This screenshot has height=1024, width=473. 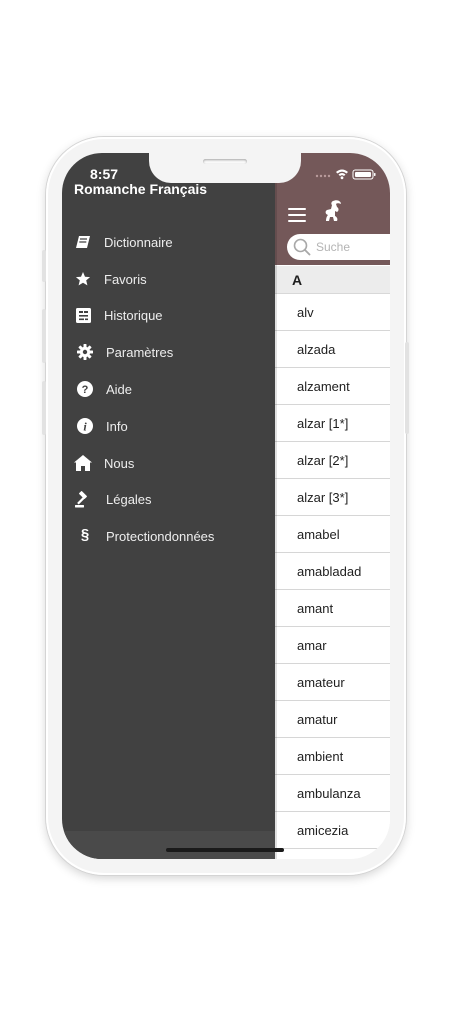 What do you see at coordinates (333, 213) in the screenshot?
I see `ibex-logo-icon` at bounding box center [333, 213].